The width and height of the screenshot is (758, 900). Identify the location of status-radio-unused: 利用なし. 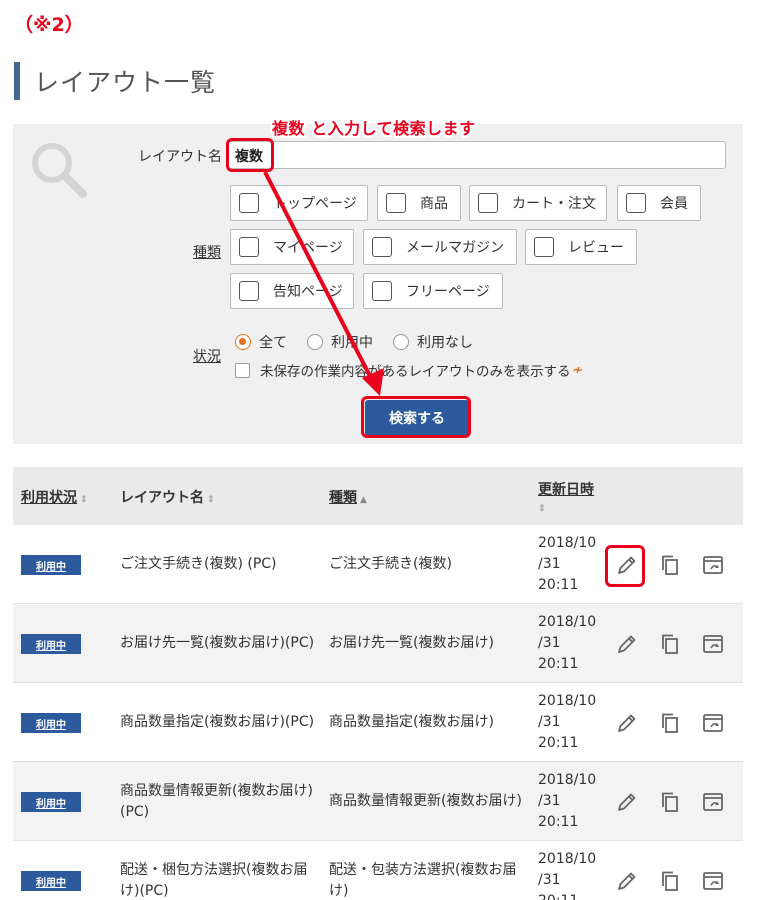
(433, 342).